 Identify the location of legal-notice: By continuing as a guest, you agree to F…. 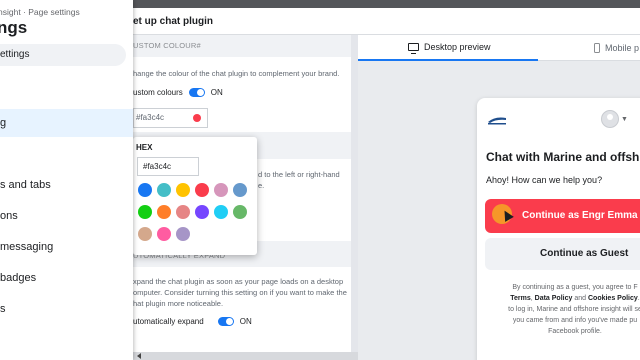
(562, 309).